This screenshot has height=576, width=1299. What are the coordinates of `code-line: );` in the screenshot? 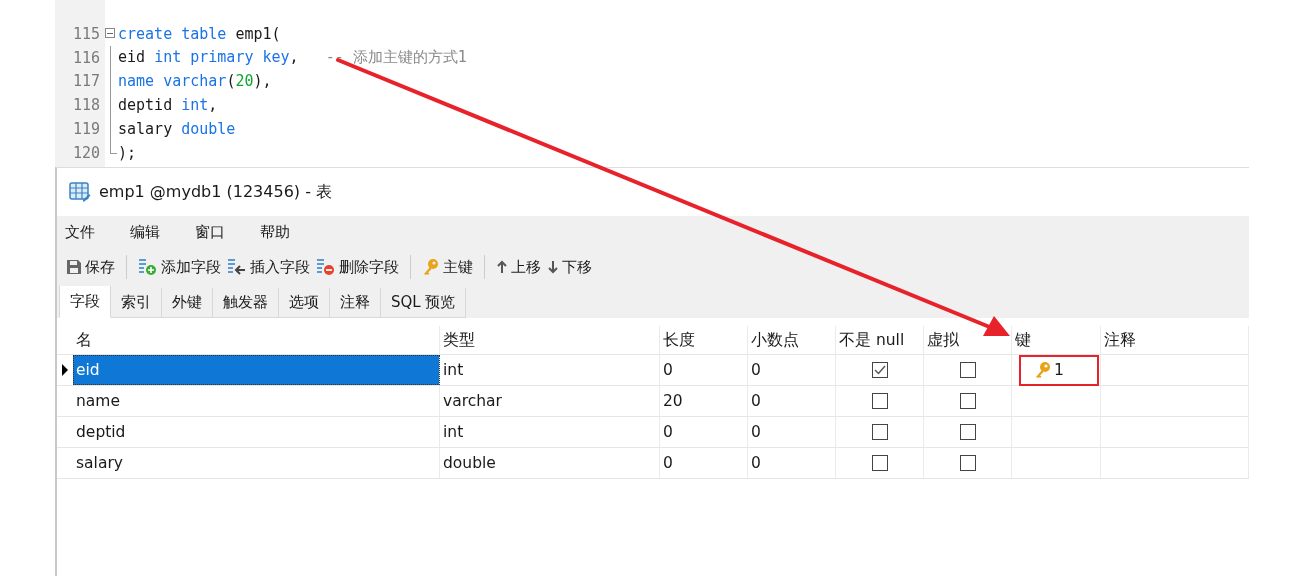 It's located at (127, 152).